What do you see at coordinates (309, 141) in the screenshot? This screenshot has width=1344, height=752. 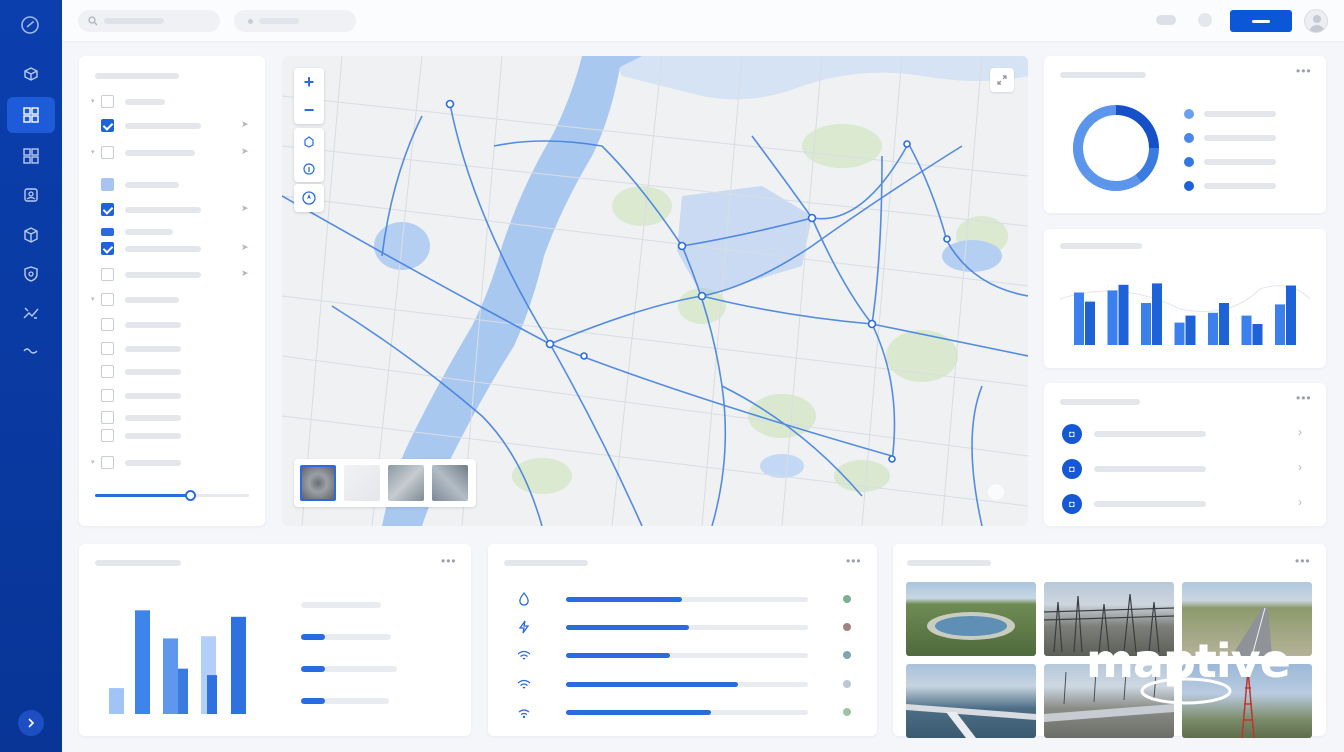 I see `pin-button` at bounding box center [309, 141].